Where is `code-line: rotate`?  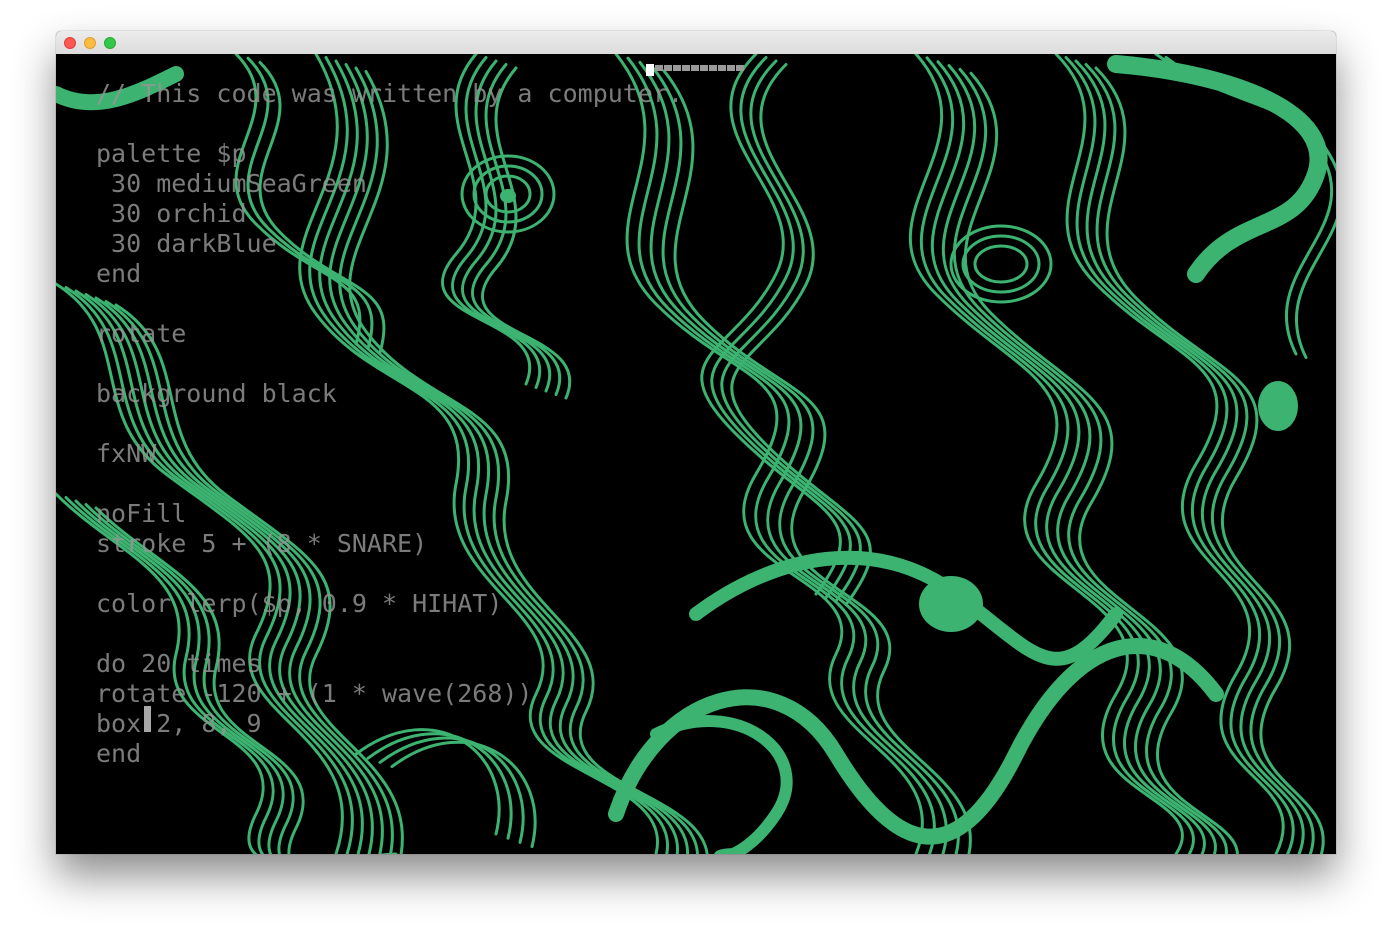
code-line: rotate is located at coordinates (389, 334).